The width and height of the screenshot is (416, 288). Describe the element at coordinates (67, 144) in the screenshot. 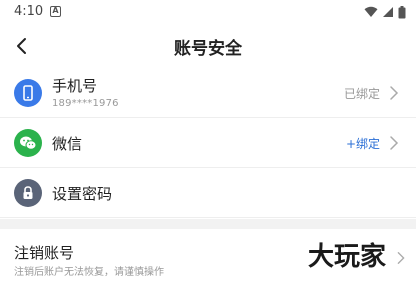

I see `row-label: 微信` at that location.